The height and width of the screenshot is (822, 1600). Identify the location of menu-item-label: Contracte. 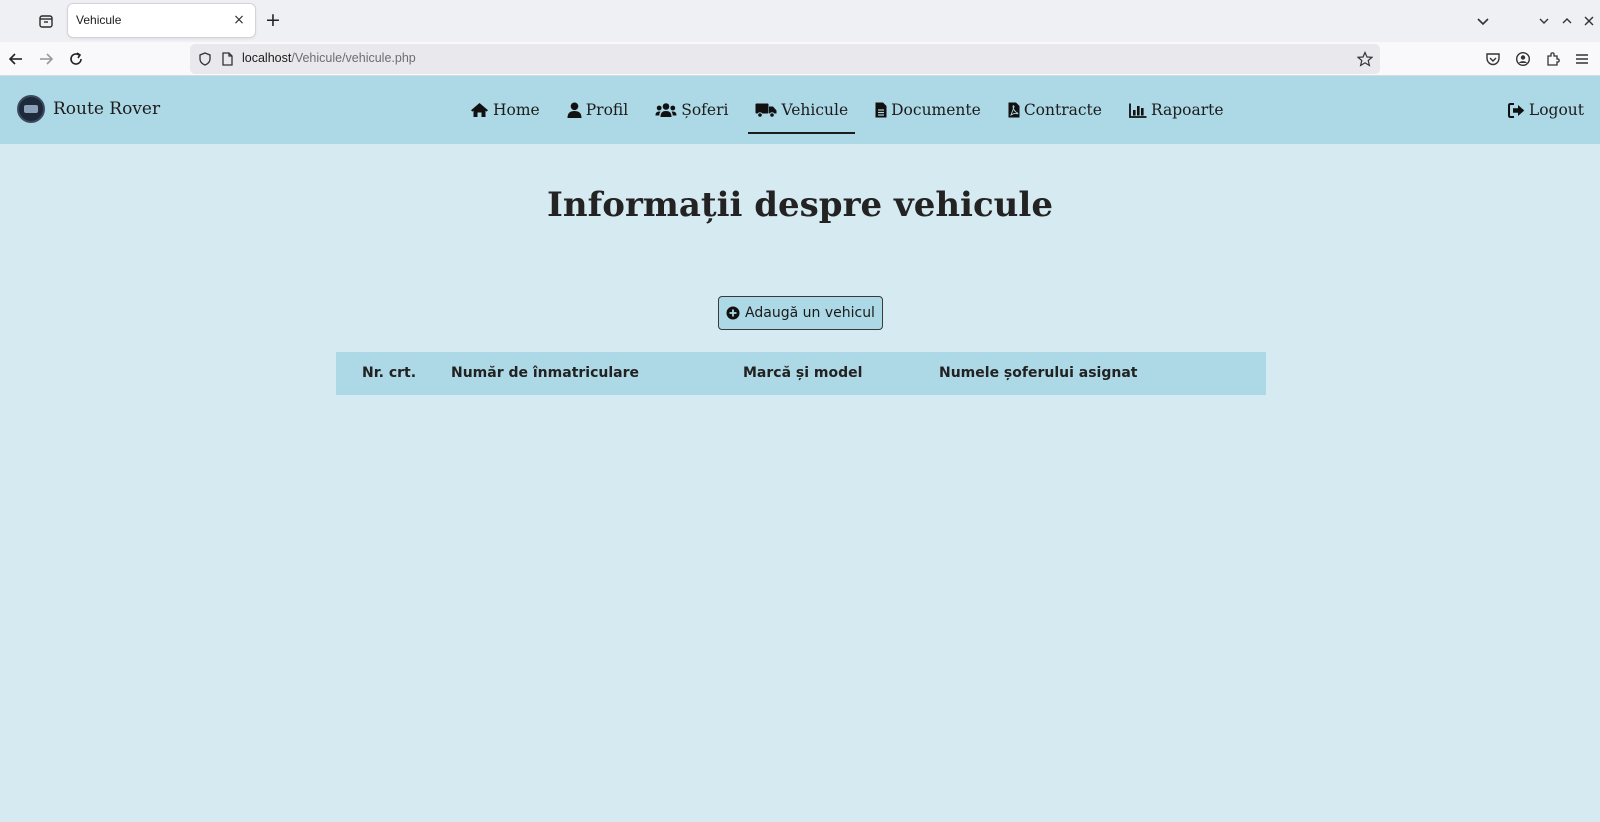
(1062, 110).